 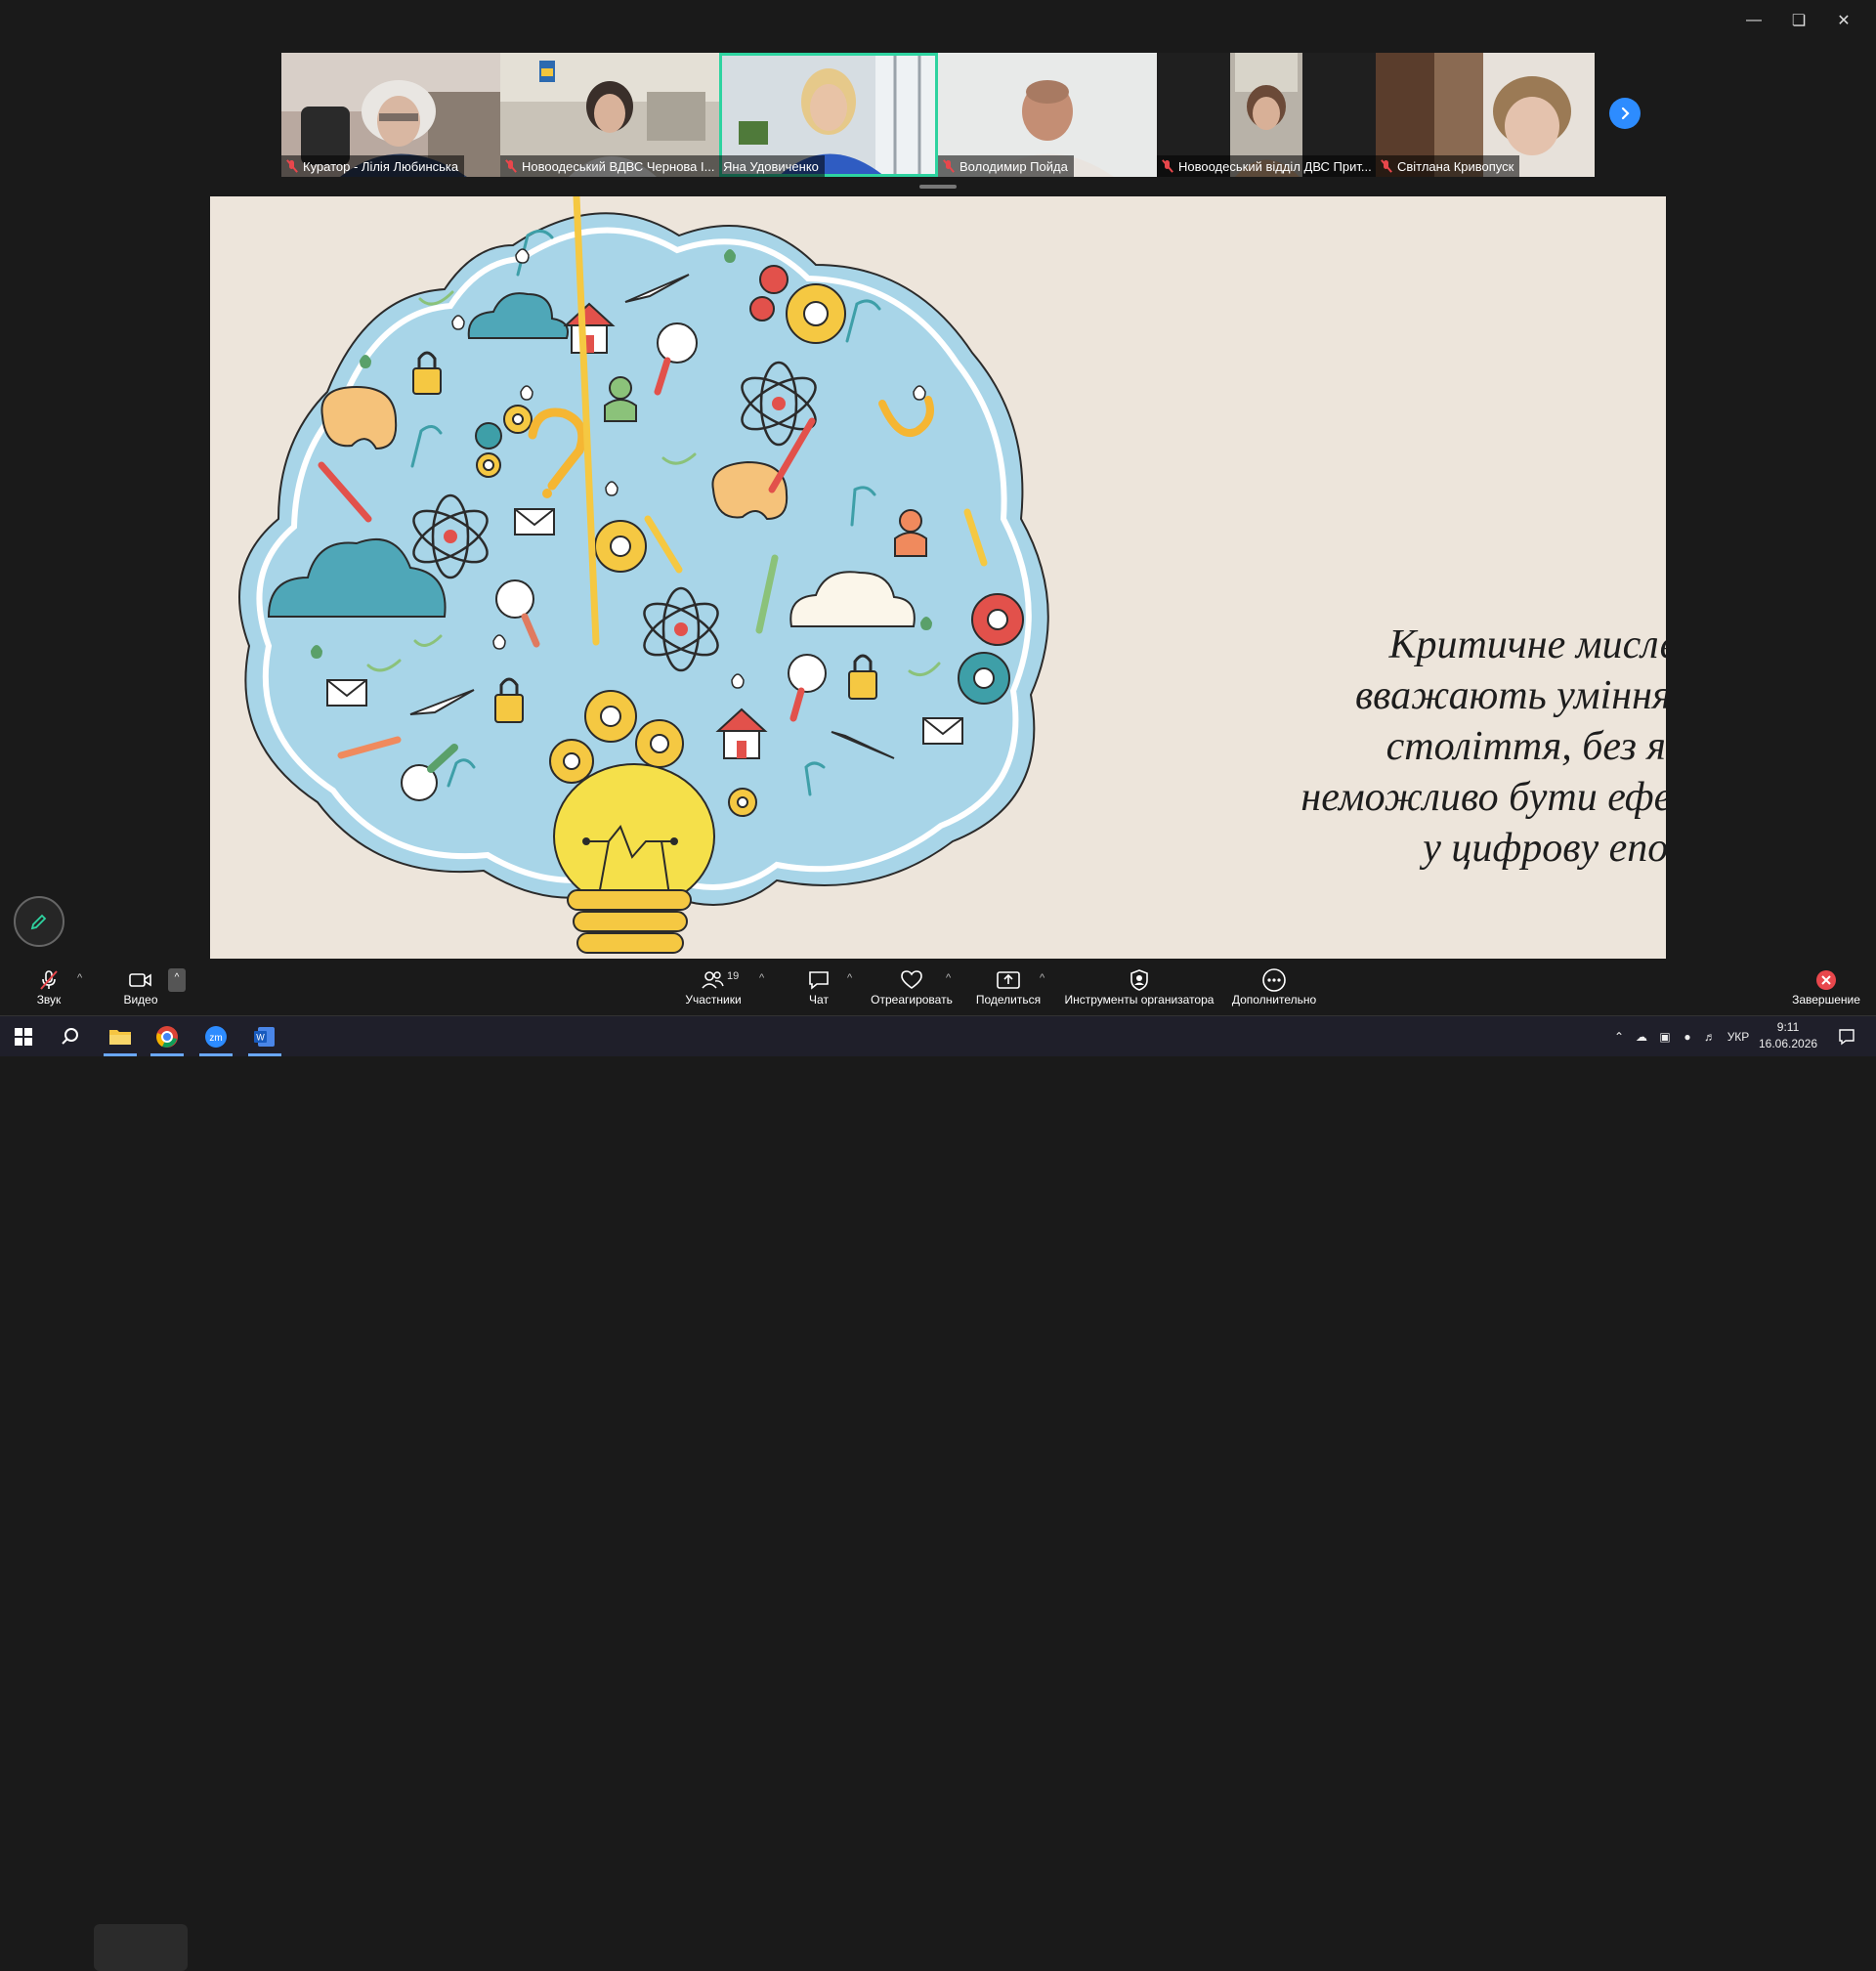 What do you see at coordinates (1843, 20) in the screenshot?
I see `close-button: ✕` at bounding box center [1843, 20].